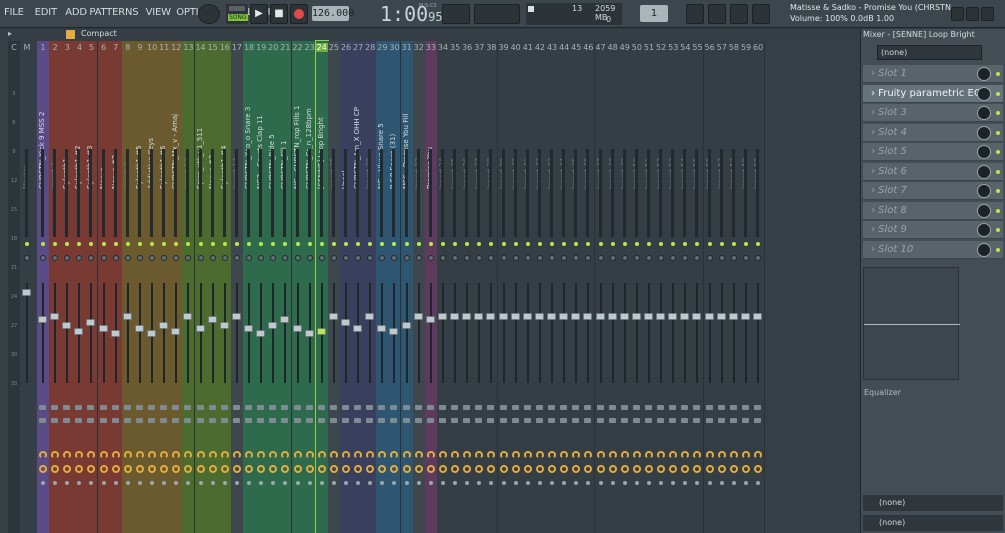 This screenshot has height=533, width=1005. Describe the element at coordinates (188, 287) in the screenshot. I see `mixer-strip-13: 13Insert 13` at that location.